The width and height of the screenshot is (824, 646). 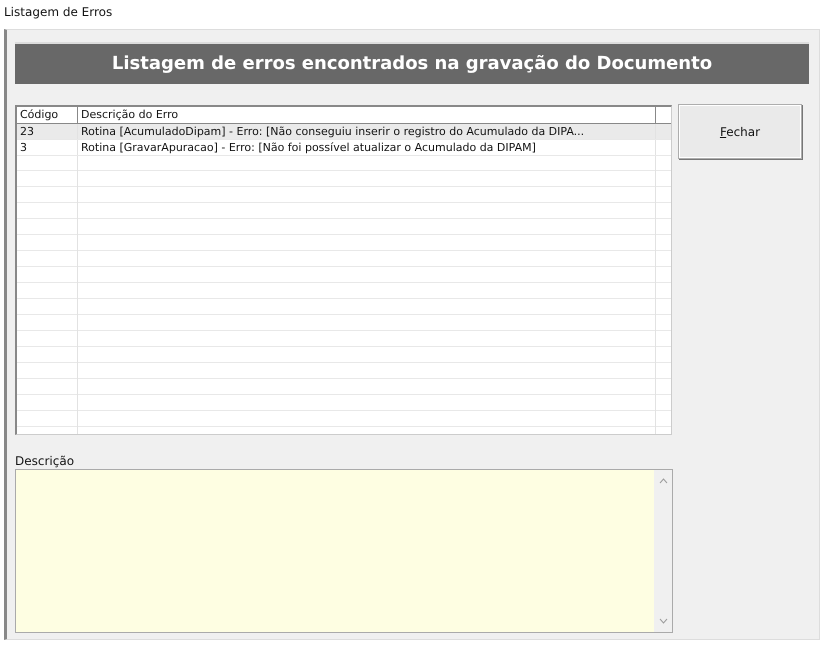 I want to click on column-header: Código, so click(x=47, y=115).